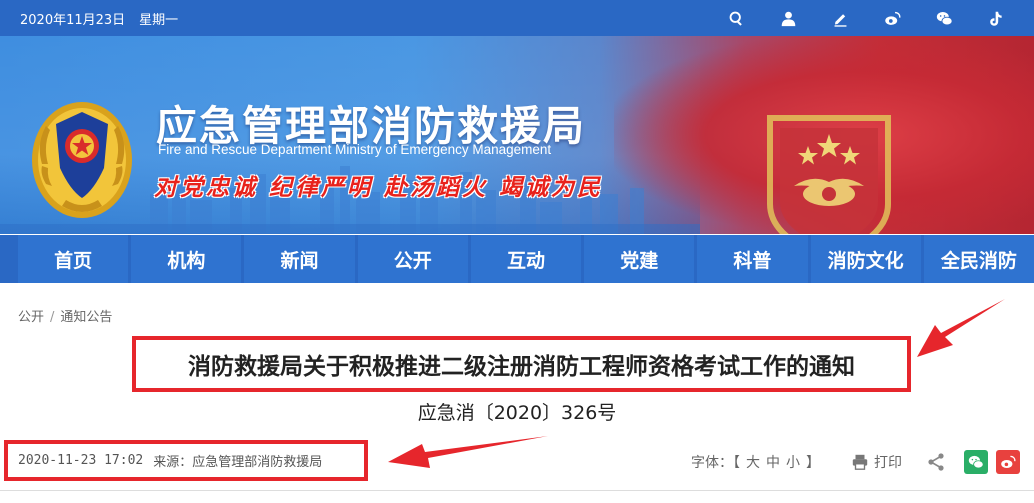 Image resolution: width=1034 pixels, height=503 pixels. What do you see at coordinates (860, 462) in the screenshot?
I see `printer-icon` at bounding box center [860, 462].